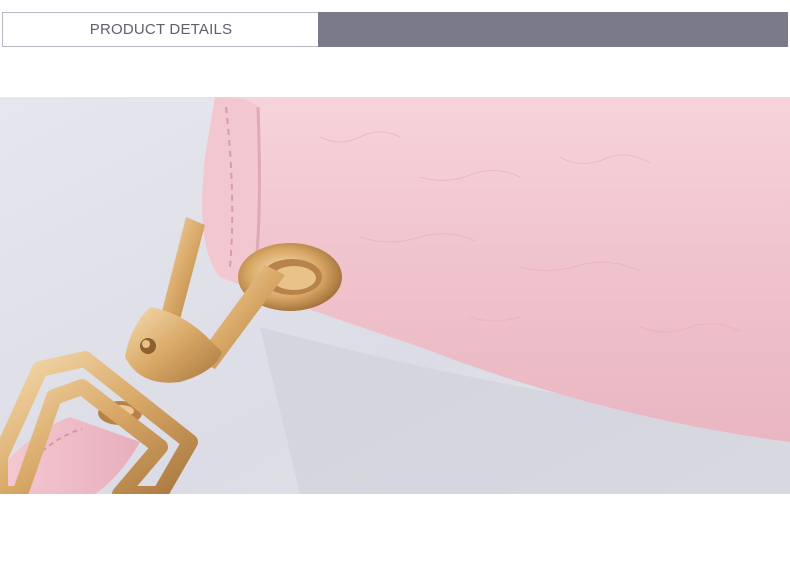 Image resolution: width=790 pixels, height=585 pixels. I want to click on header-accent-bar, so click(553, 29).